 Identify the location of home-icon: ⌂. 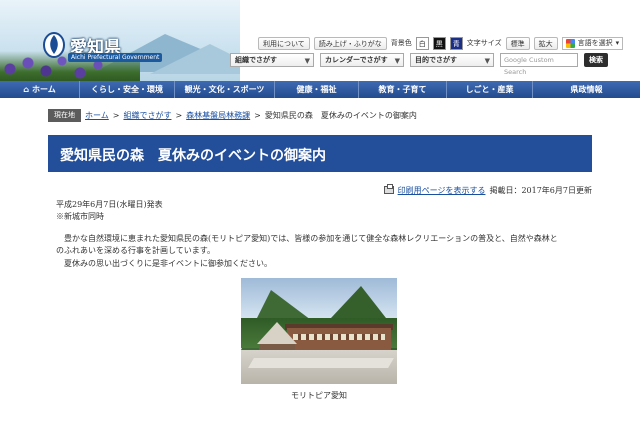
(26, 89).